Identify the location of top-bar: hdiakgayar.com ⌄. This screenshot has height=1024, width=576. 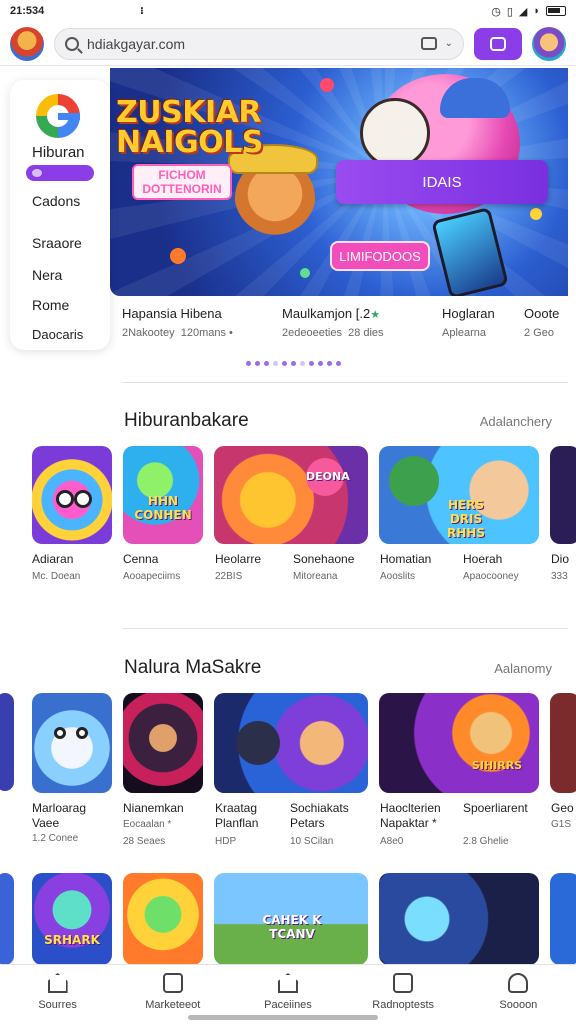
(288, 44).